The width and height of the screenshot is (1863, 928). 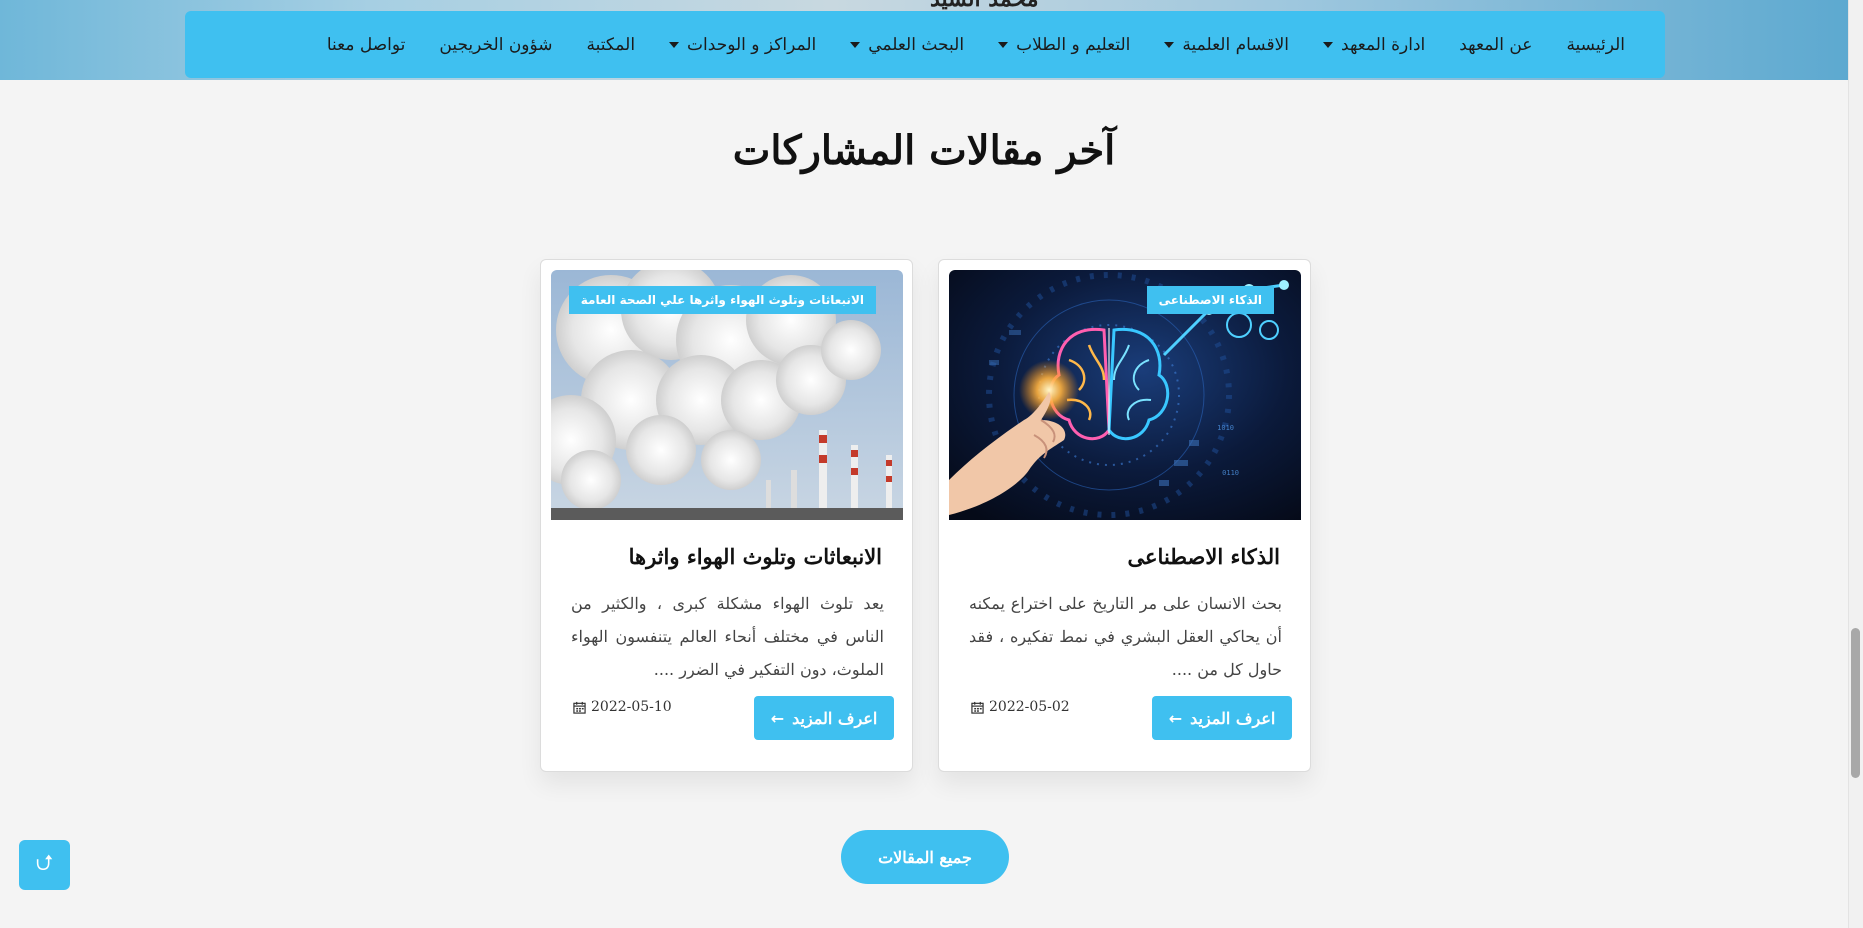 I want to click on section-title: آخر مقالات المشاركات, so click(x=924, y=150).